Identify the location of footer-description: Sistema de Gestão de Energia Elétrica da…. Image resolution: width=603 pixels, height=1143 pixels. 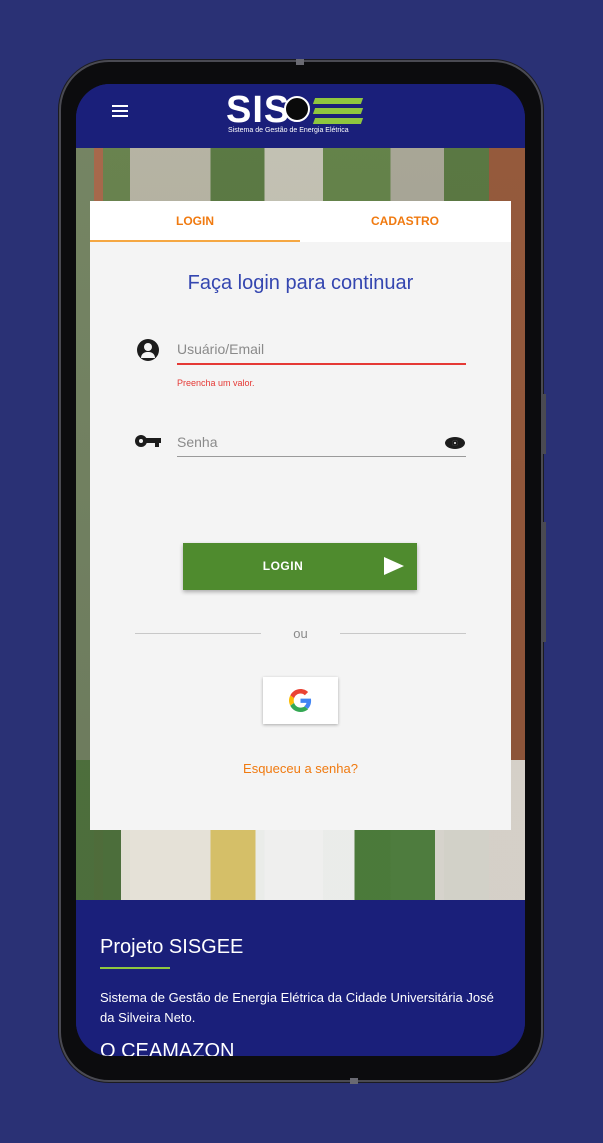
(297, 1007).